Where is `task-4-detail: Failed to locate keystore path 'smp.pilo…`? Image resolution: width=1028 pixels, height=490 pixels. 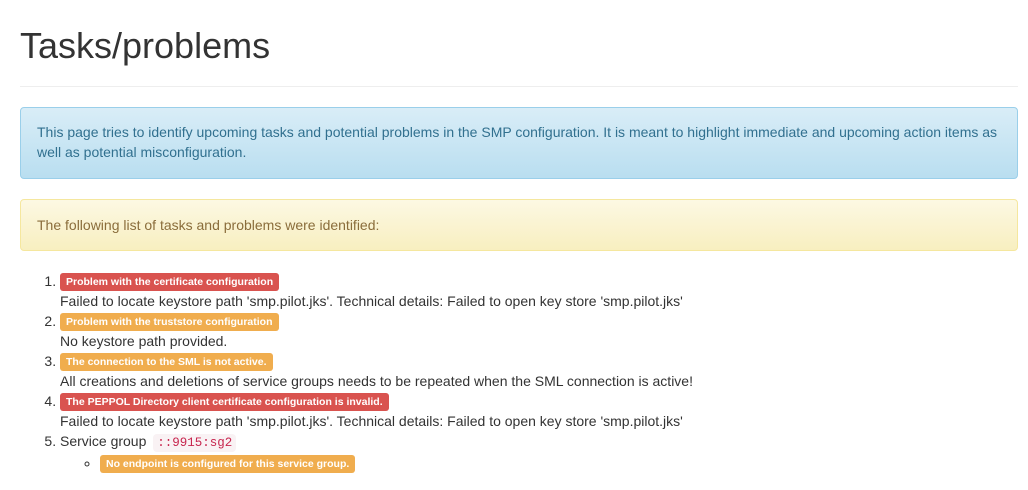 task-4-detail: Failed to locate keystore path 'smp.pilo… is located at coordinates (371, 421).